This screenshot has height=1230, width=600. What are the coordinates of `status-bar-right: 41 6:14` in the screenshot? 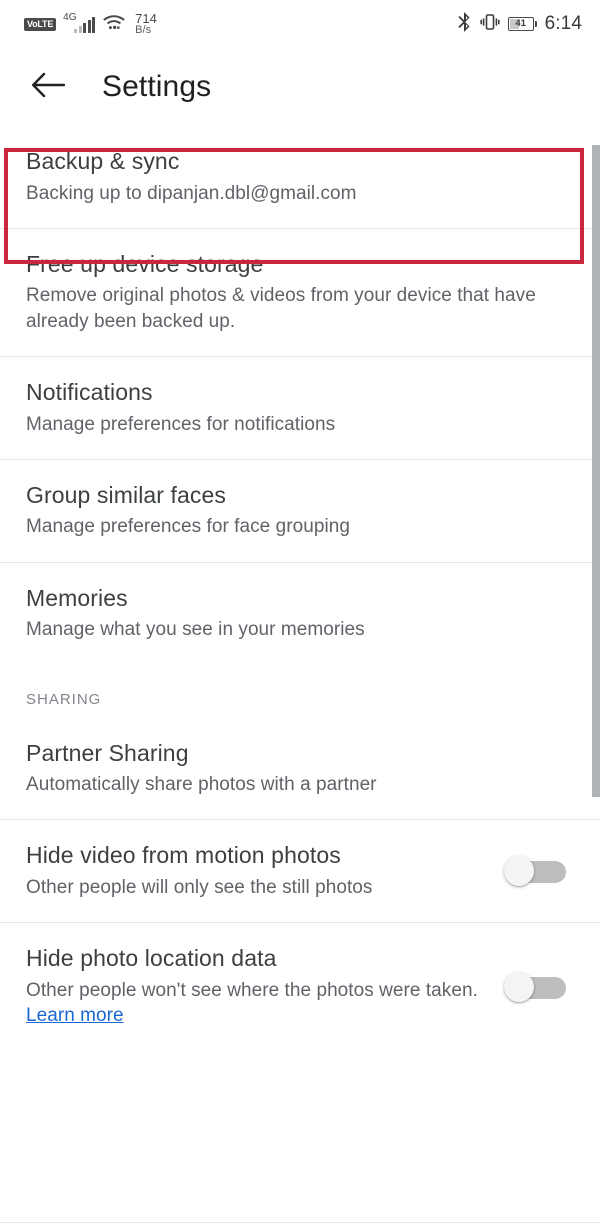 It's located at (519, 24).